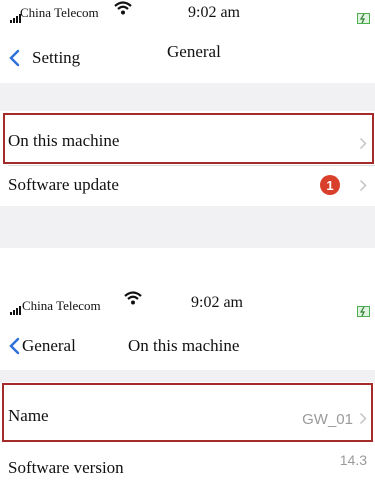 This screenshot has width=375, height=487. I want to click on row-software-update: Software update 1, so click(187, 186).